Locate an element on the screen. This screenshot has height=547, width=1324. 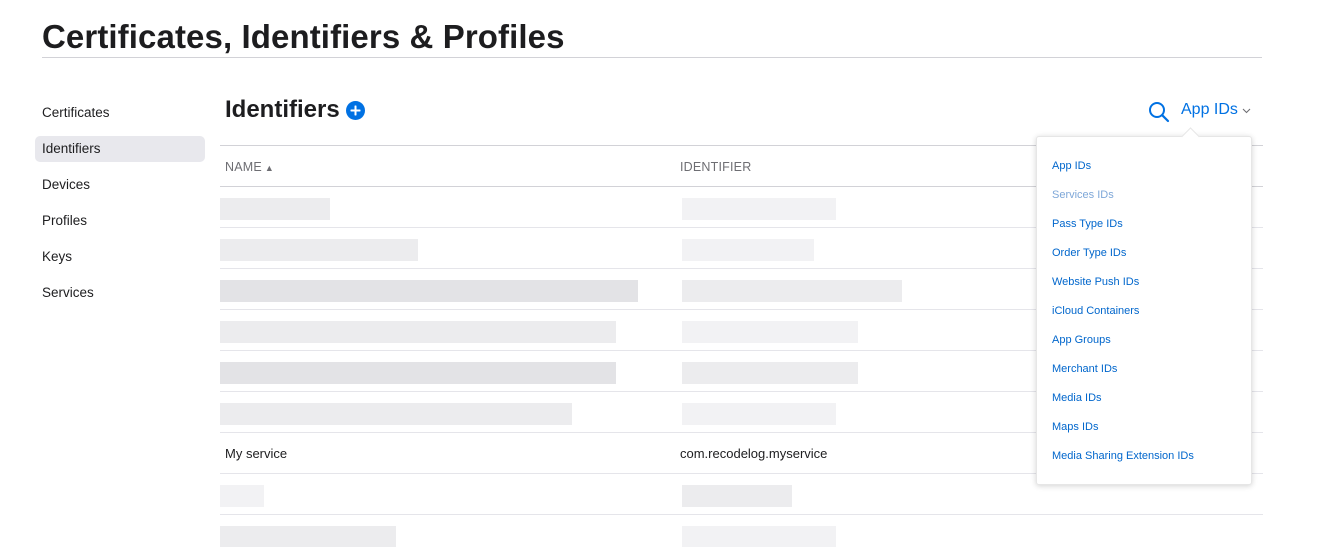
dropdown-option-pass-type-ids: Pass Type IDs is located at coordinates (1123, 231).